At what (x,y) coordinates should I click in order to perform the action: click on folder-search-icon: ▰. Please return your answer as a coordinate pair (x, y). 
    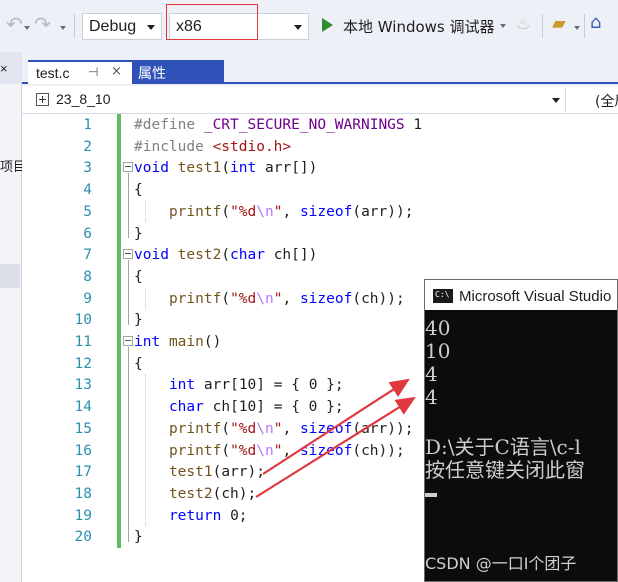
    Looking at the image, I should click on (559, 23).